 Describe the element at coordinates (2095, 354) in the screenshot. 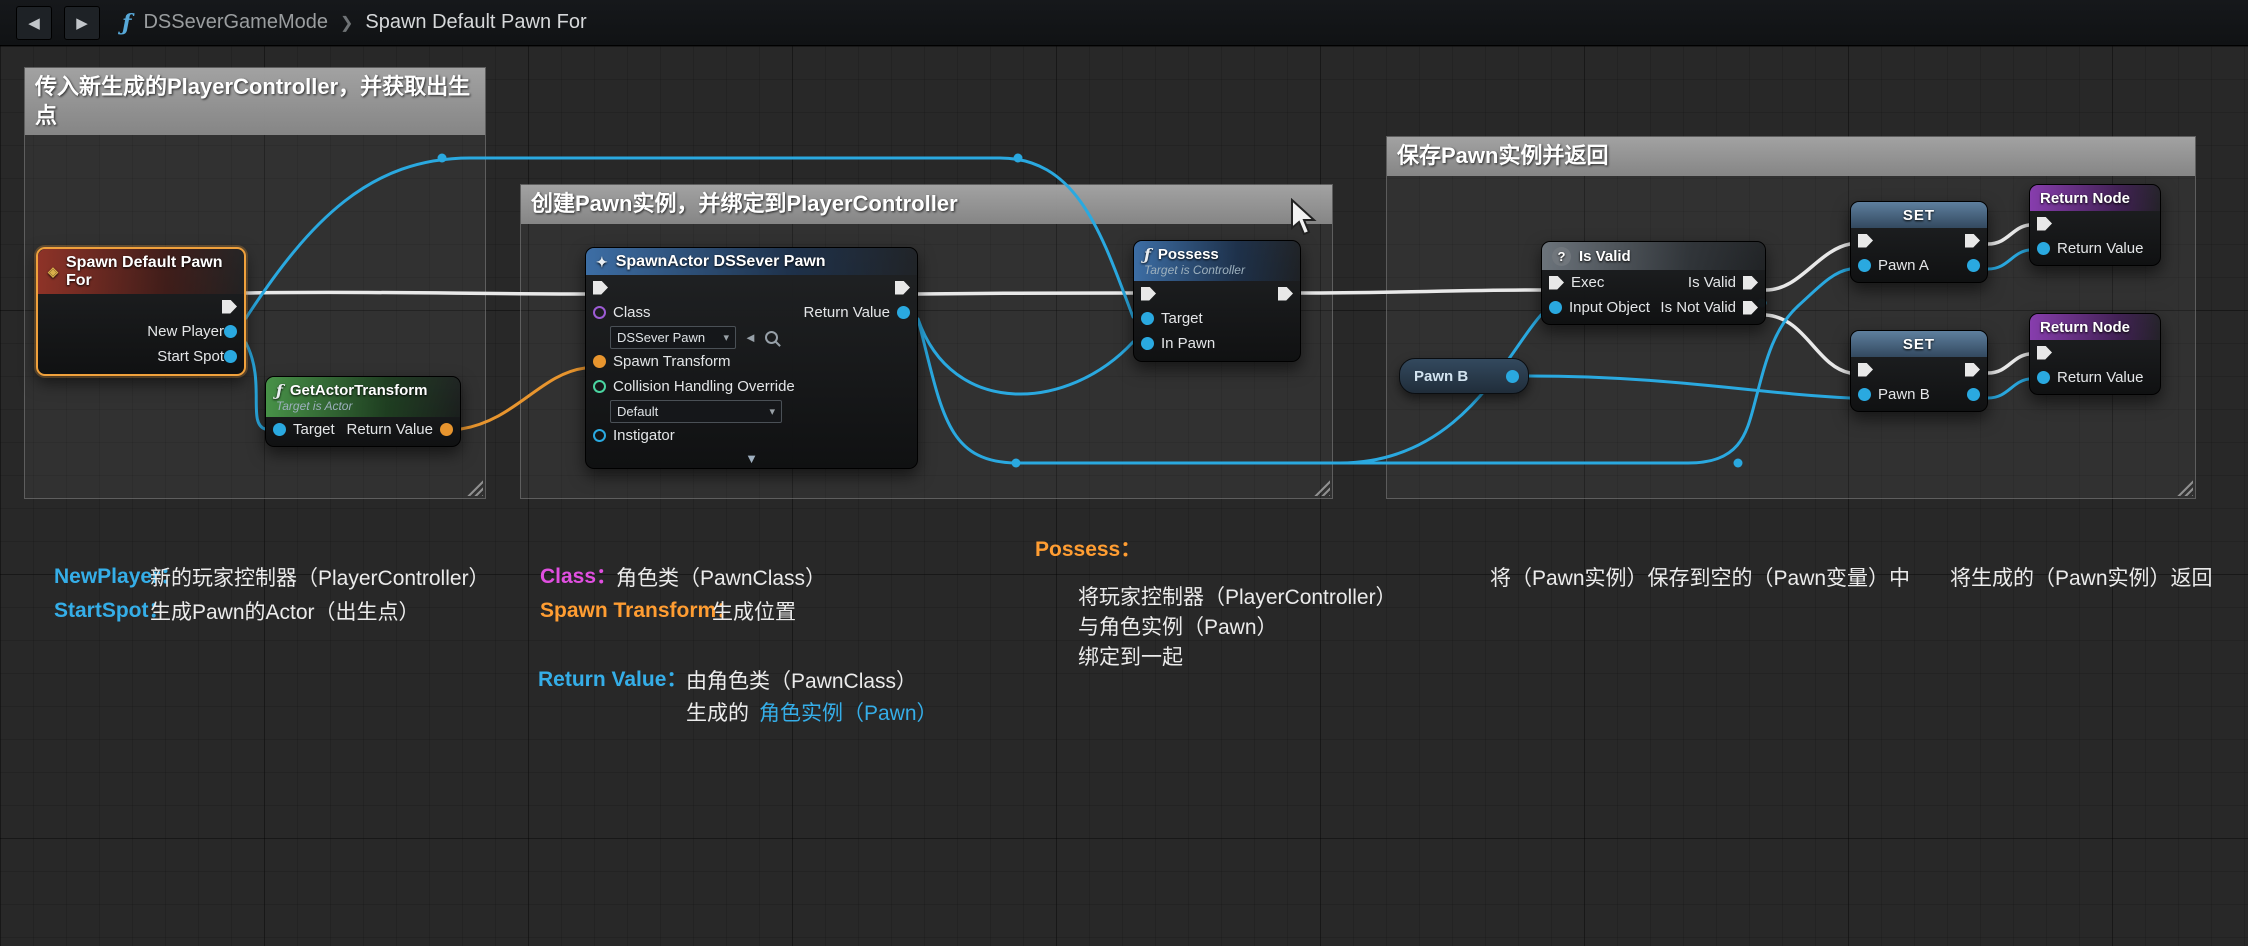

I see `node-return-2: Return Node Return Value` at that location.